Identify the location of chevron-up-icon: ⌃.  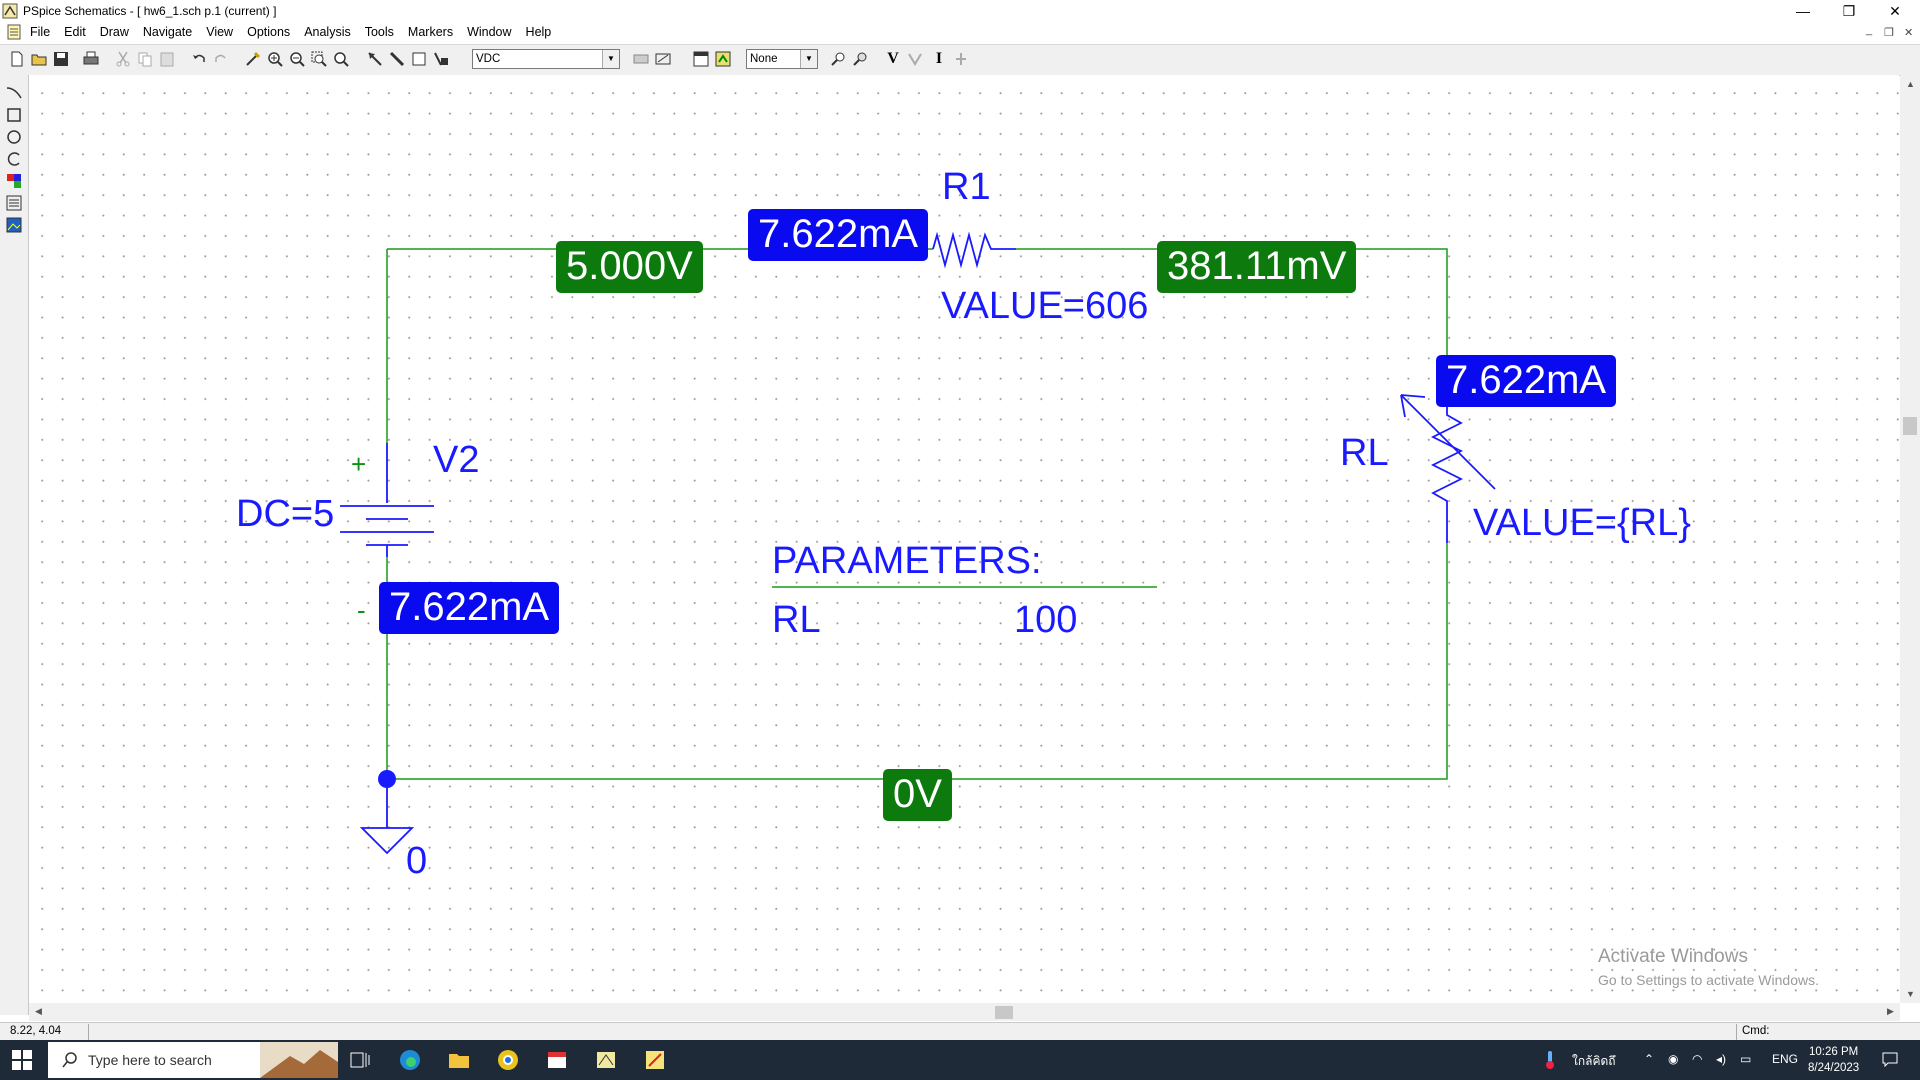
(1649, 1059).